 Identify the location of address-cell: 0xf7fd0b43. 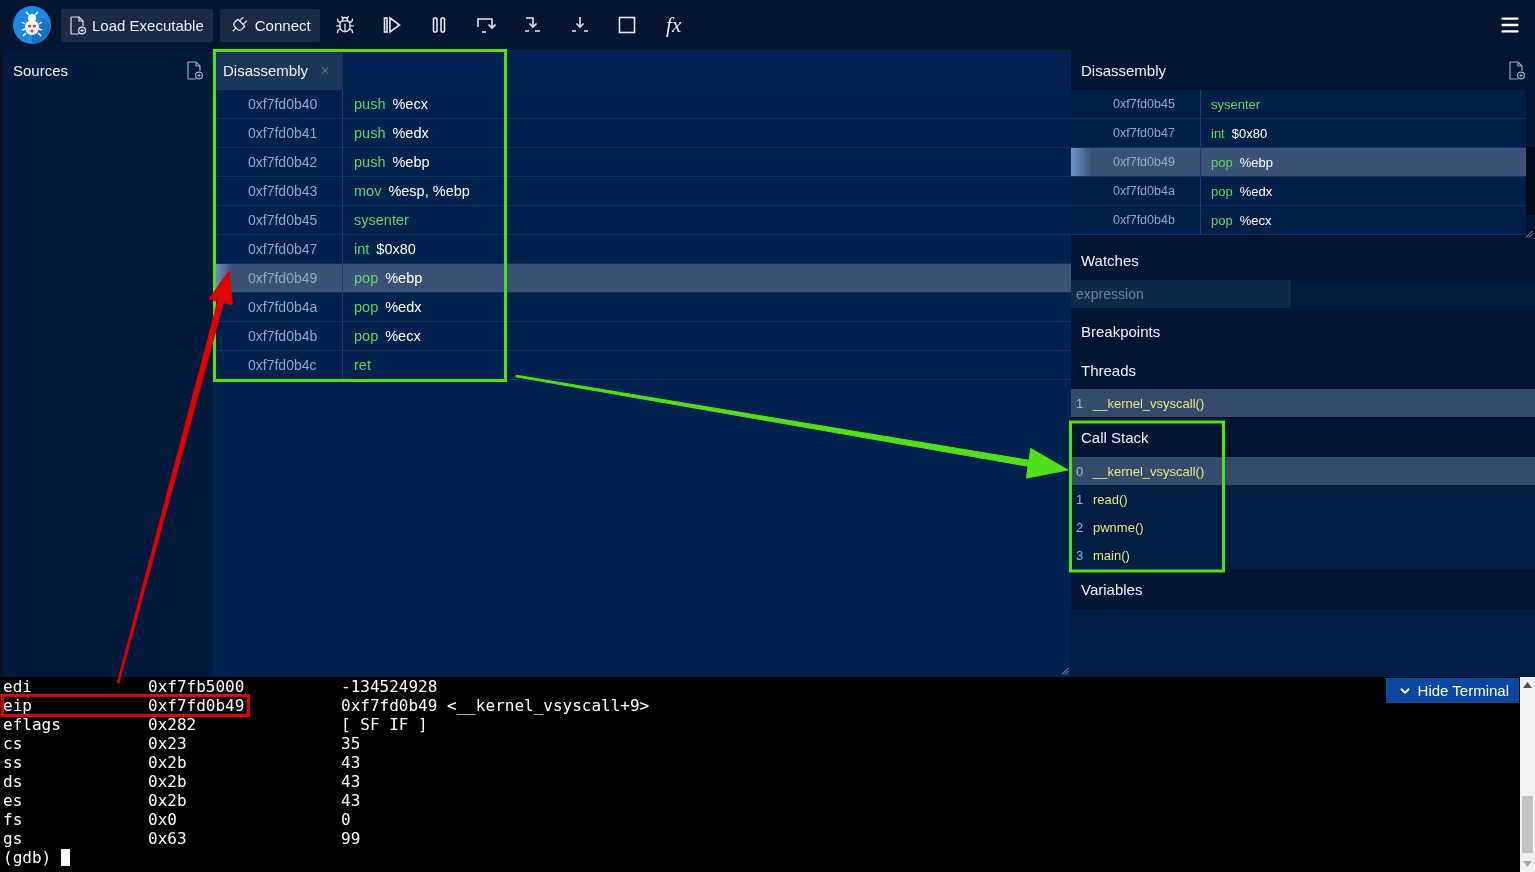
(287, 191).